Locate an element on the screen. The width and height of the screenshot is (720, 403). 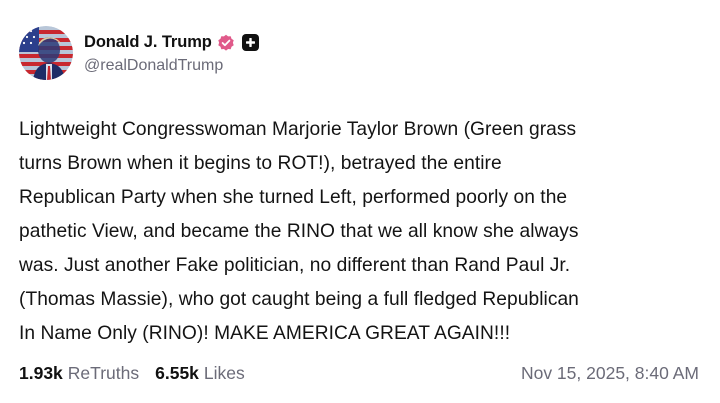
author-block: Donald J. Trump @realDonaldTrump is located at coordinates (171, 53).